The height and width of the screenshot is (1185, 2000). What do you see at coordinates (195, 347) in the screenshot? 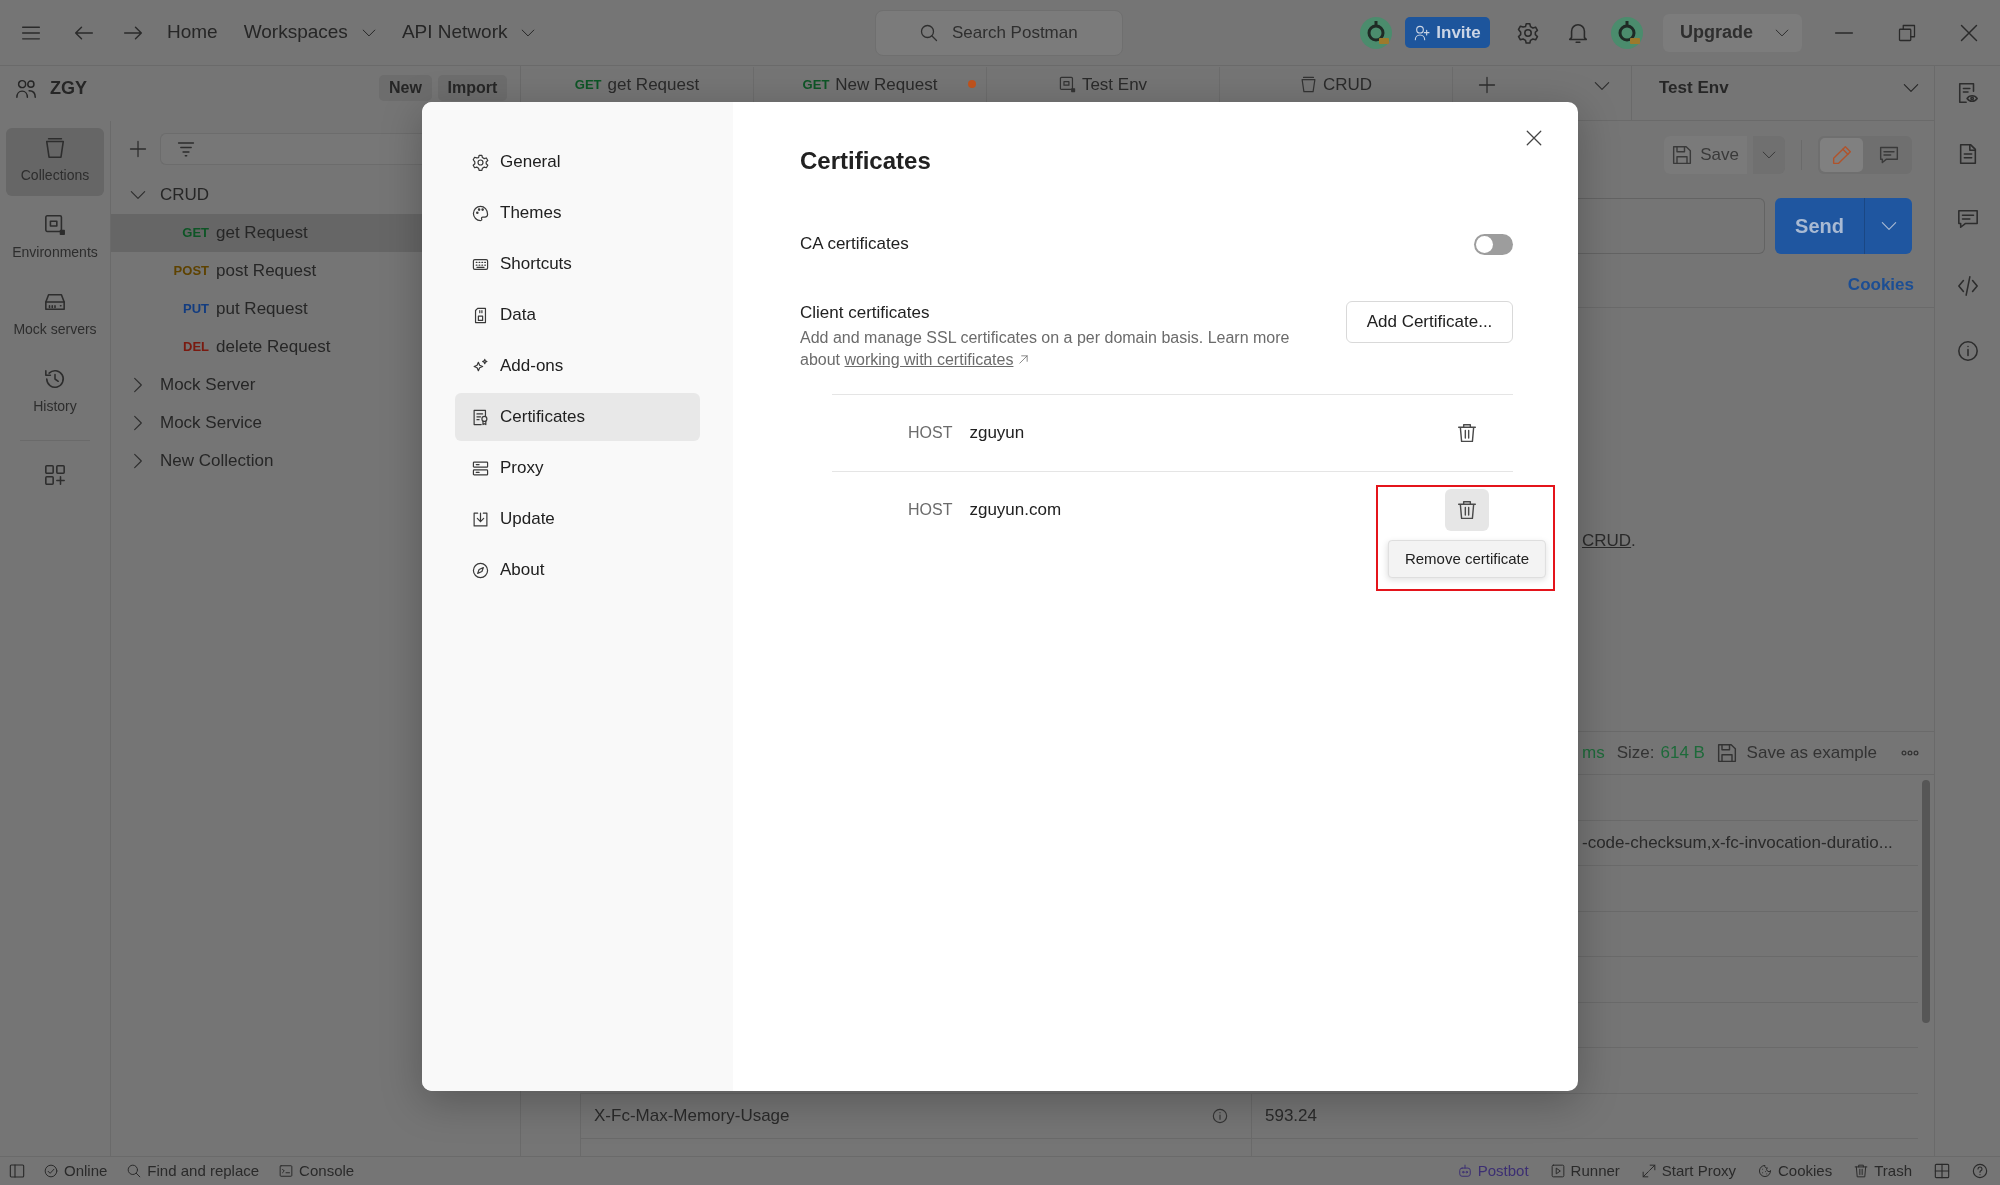
I see `method-label: DEL` at bounding box center [195, 347].